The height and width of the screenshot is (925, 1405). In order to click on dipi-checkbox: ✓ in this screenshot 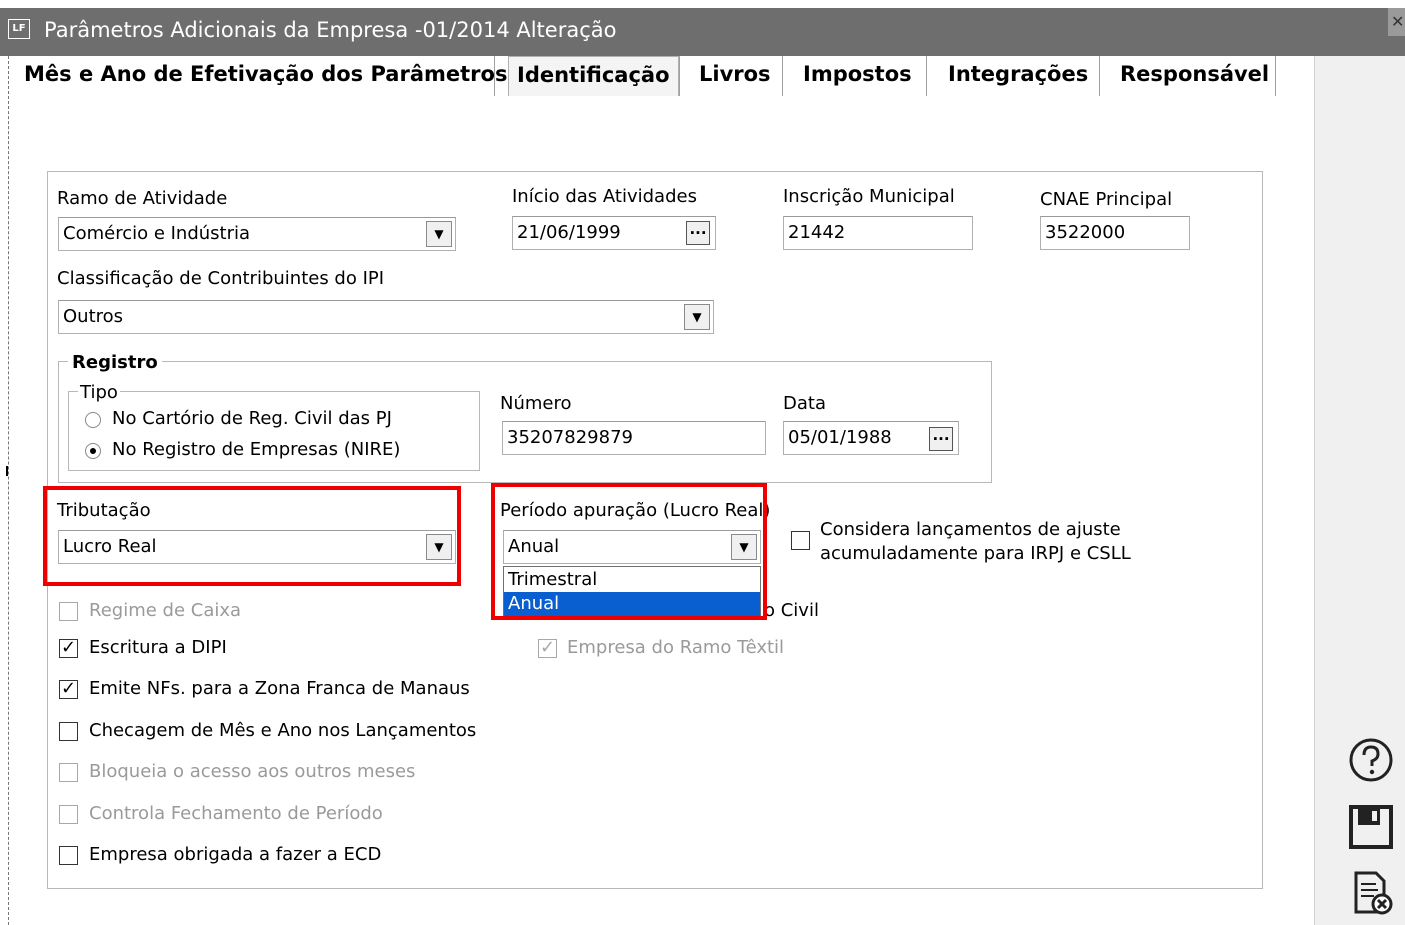, I will do `click(68, 648)`.